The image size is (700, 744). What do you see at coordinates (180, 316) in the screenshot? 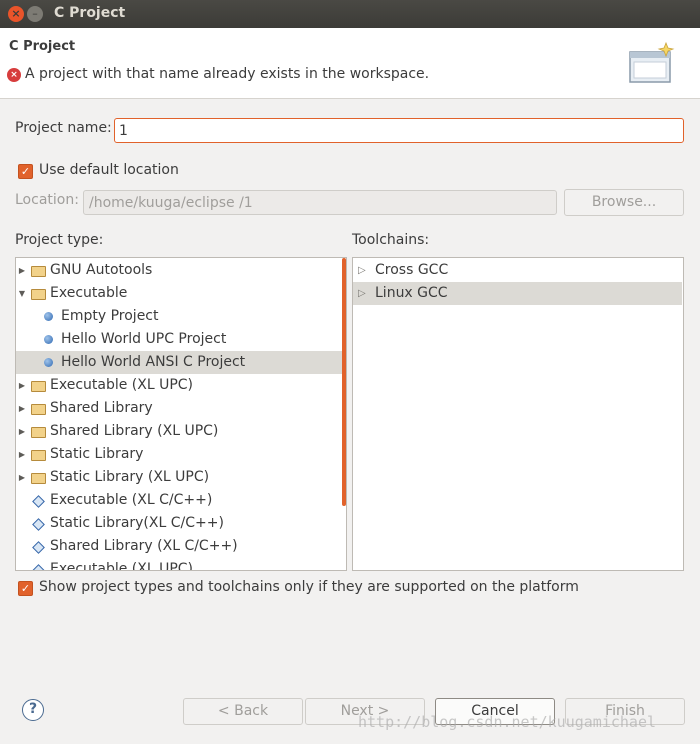
I see `tree-item-empty-project: Empty Project` at bounding box center [180, 316].